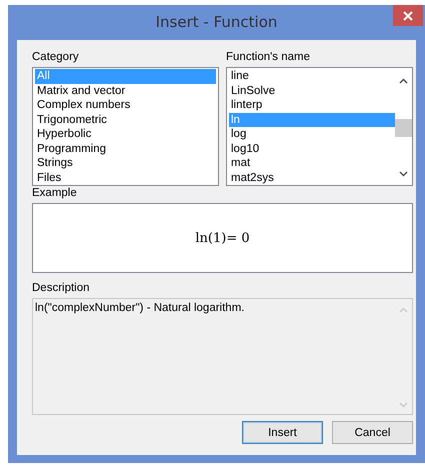  I want to click on close-button, so click(408, 15).